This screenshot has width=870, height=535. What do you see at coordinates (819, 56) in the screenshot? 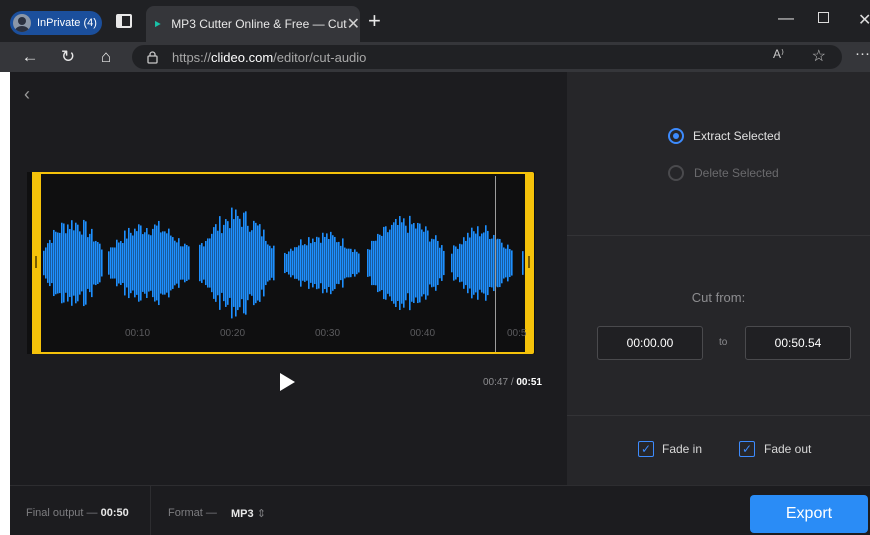
I see `favorite-star-icon: ☆` at bounding box center [819, 56].